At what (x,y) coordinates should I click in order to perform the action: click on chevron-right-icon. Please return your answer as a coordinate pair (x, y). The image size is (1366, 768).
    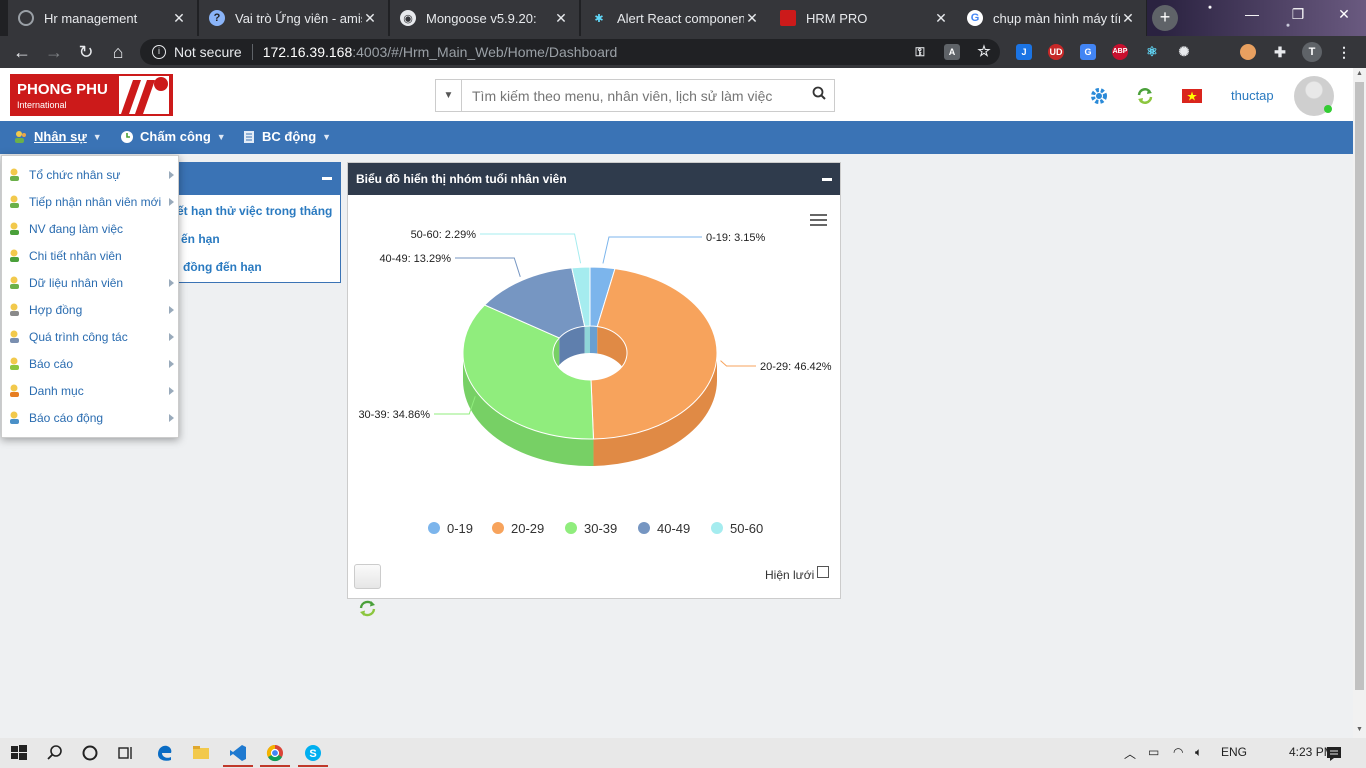
    Looking at the image, I should click on (171, 363).